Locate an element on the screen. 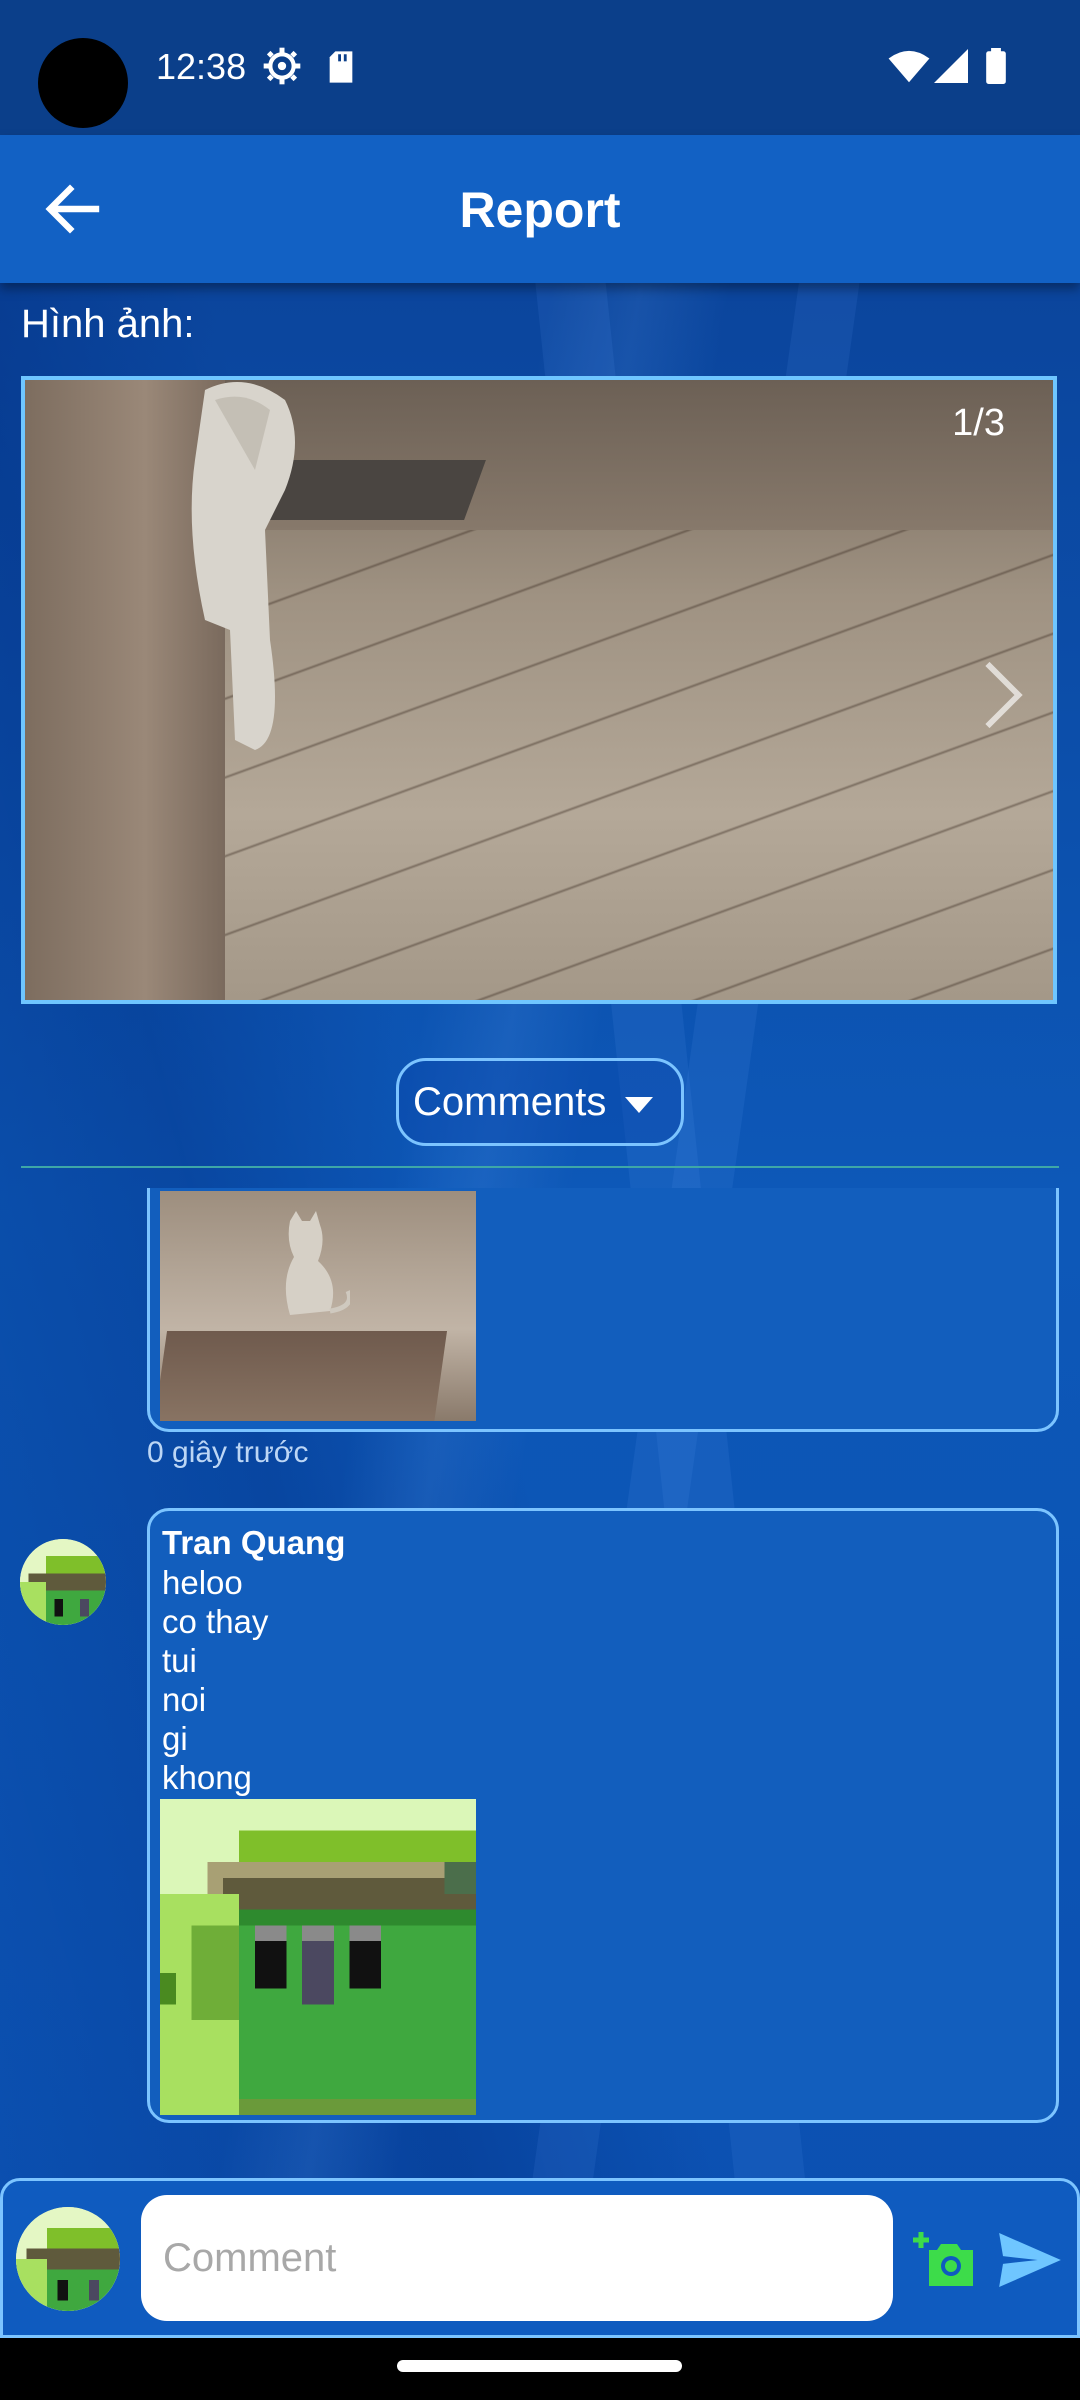 The width and height of the screenshot is (1080, 2400). pixel-art-image is located at coordinates (318, 1957).